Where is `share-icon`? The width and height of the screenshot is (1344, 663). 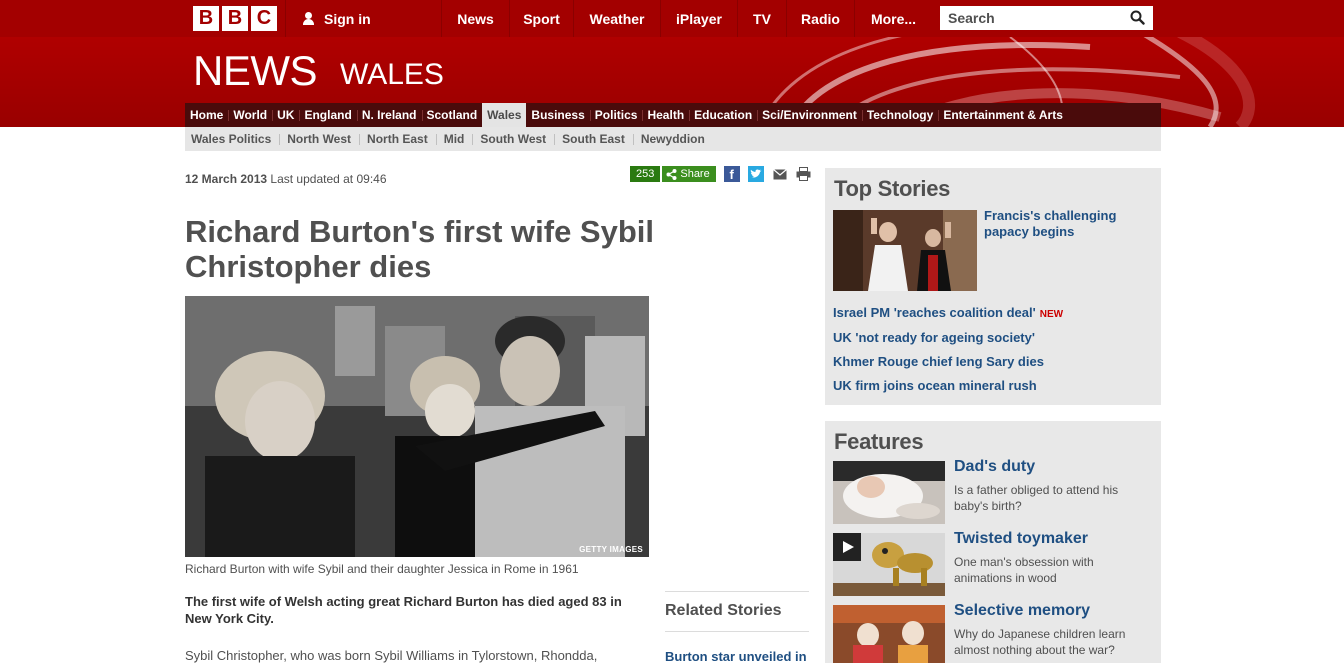
share-icon is located at coordinates (671, 174).